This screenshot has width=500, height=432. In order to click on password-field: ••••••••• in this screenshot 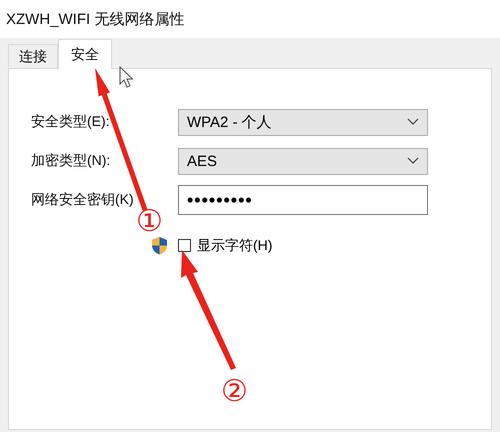, I will do `click(303, 200)`.